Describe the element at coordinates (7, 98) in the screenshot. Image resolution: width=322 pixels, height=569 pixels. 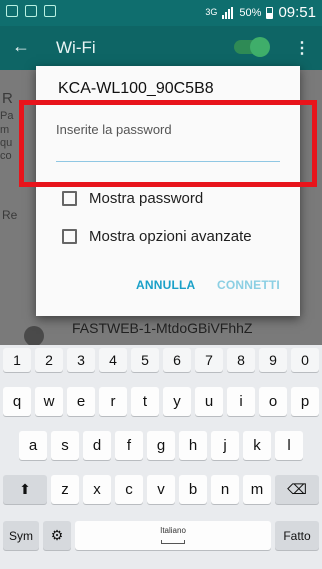
I see `partial-text: R` at that location.